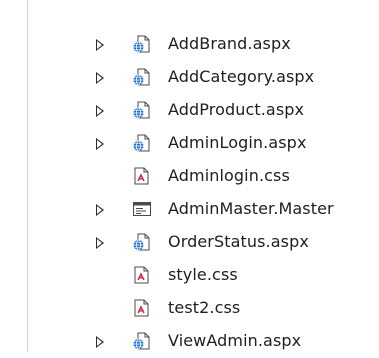 This screenshot has height=358, width=379. I want to click on tree-item-addbrand-aspx: AddBrand.aspx, so click(189, 44).